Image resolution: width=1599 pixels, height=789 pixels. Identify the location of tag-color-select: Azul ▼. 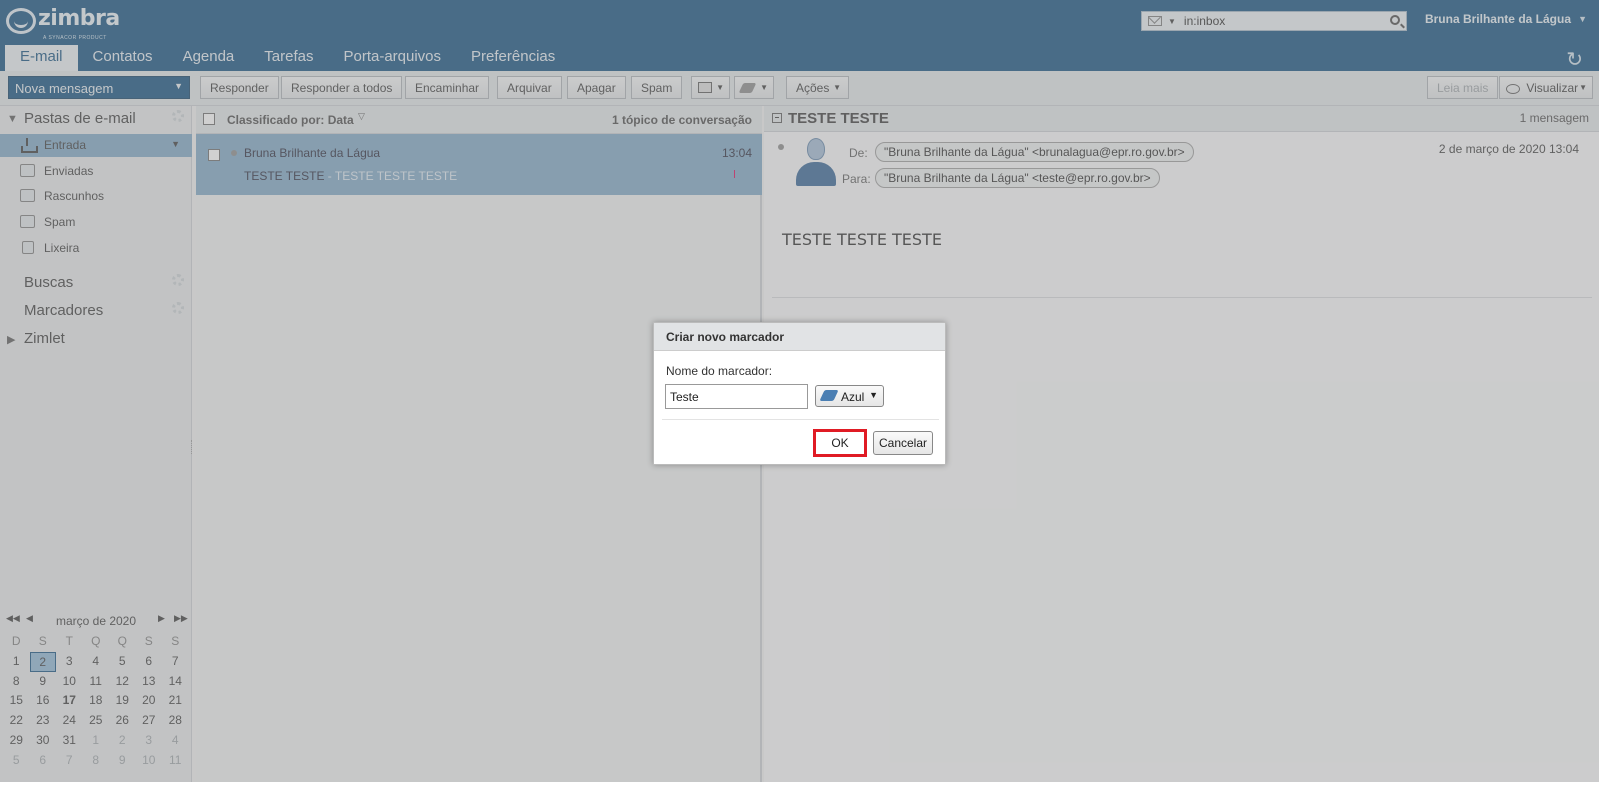
(849, 396).